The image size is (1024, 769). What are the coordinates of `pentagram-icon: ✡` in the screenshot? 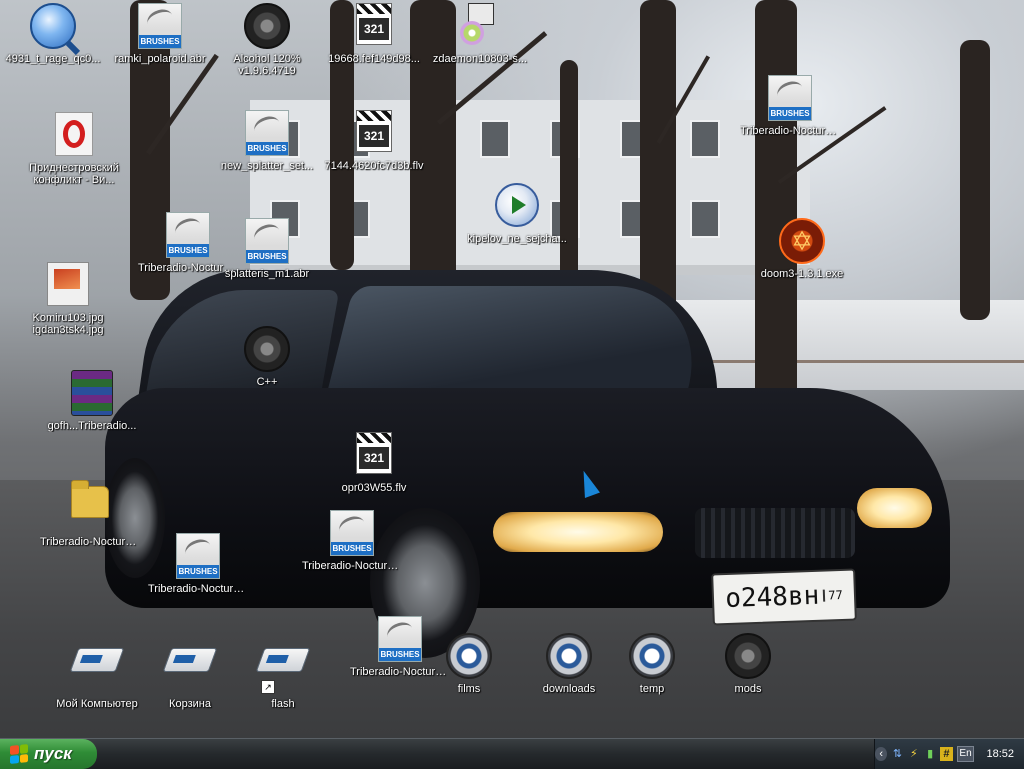 It's located at (802, 242).